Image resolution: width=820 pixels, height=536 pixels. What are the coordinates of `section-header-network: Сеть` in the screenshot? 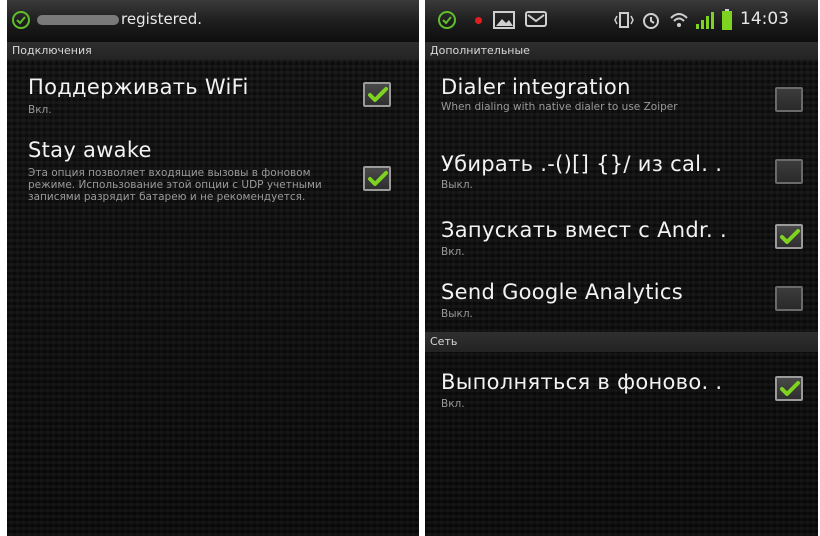 It's located at (621, 342).